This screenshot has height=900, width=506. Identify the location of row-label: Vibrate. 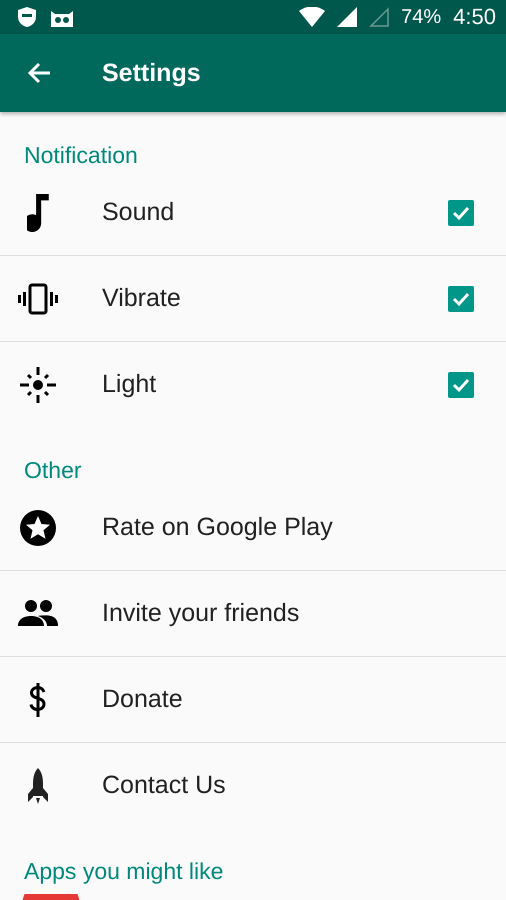
(142, 298).